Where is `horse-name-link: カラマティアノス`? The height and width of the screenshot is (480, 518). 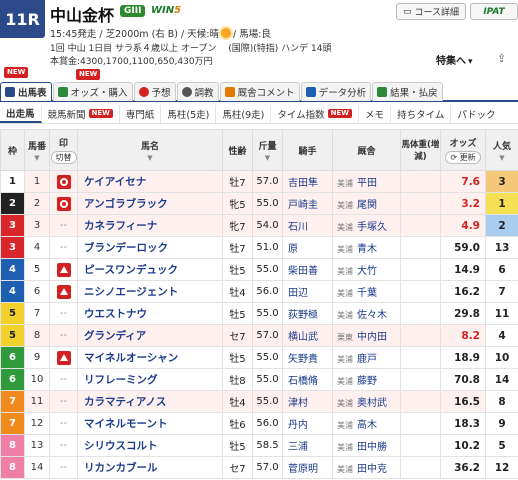
horse-name-link: カラマティアノス is located at coordinates (150, 401).